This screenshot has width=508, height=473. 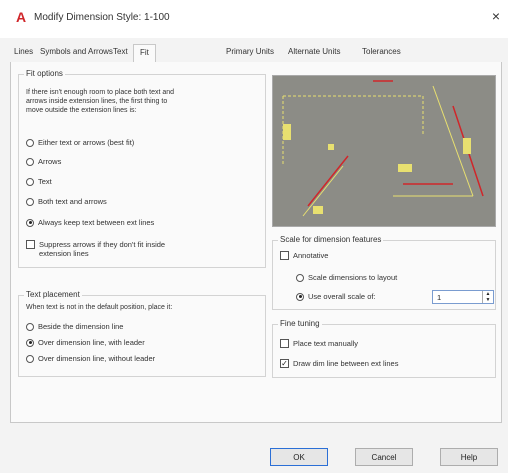 I want to click on annotative-label: Annotative, so click(x=311, y=255).